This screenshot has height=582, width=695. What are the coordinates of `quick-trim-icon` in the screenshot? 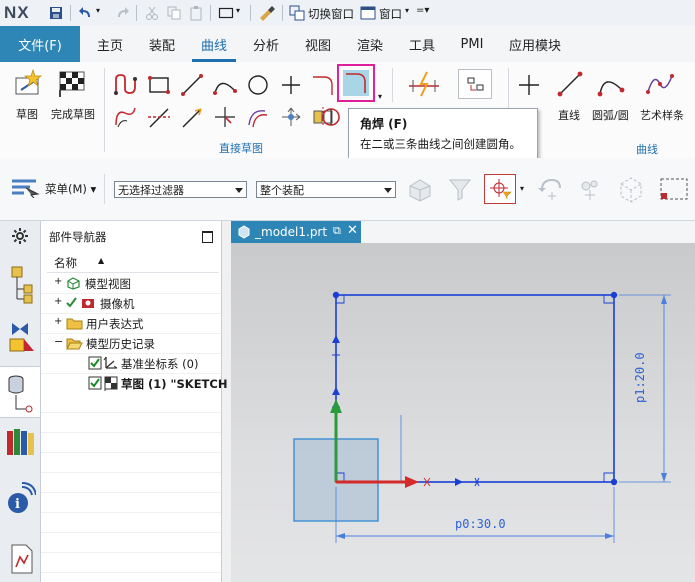 It's located at (424, 84).